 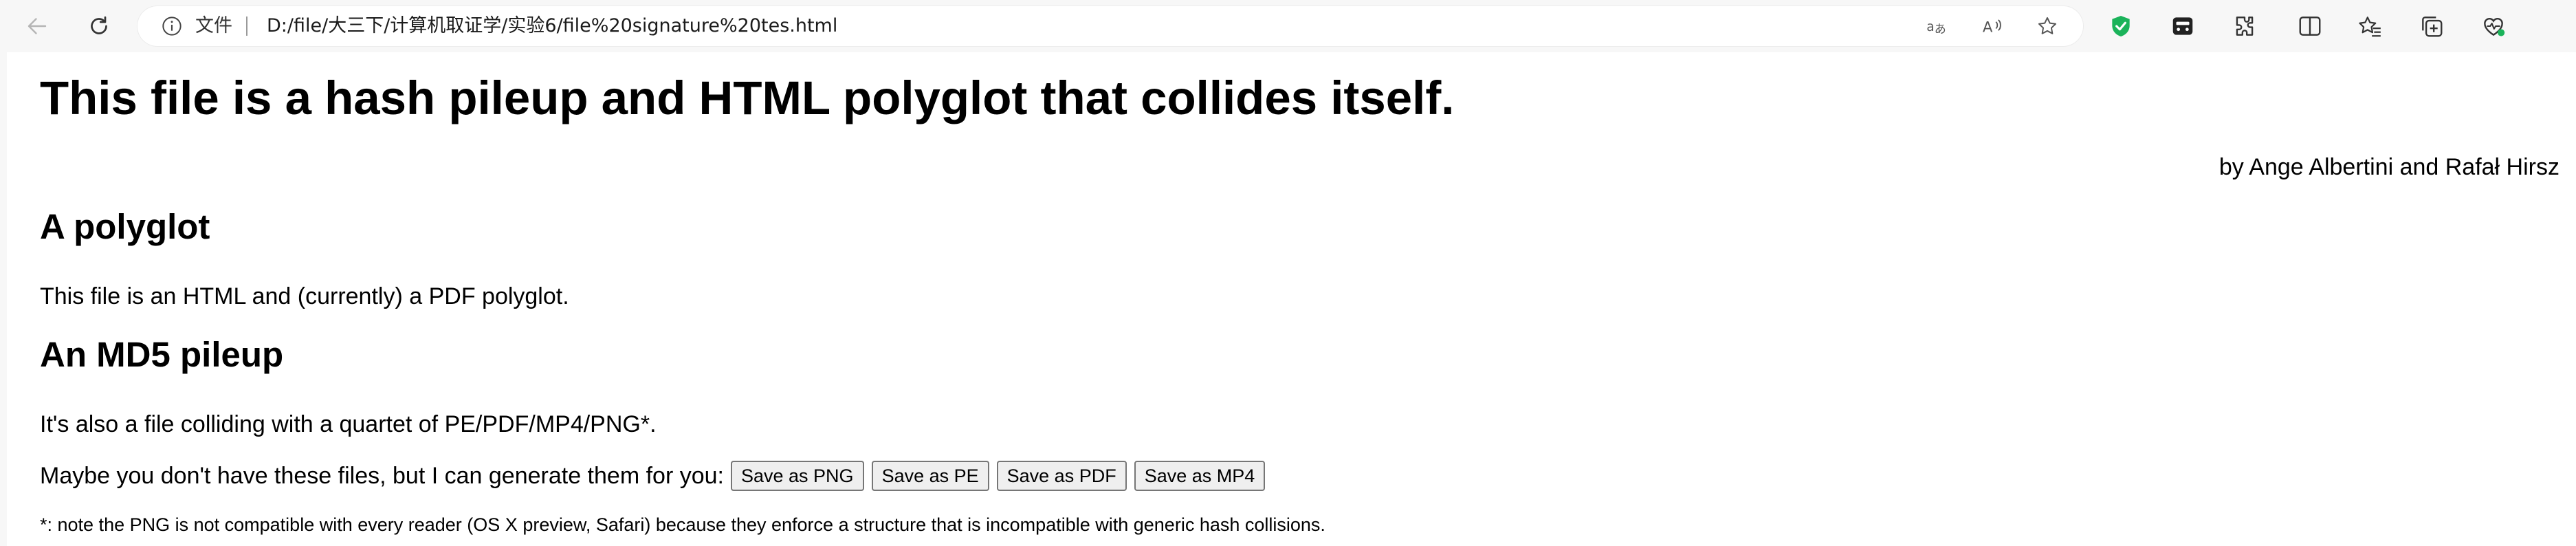 I want to click on refresh-icon, so click(x=99, y=25).